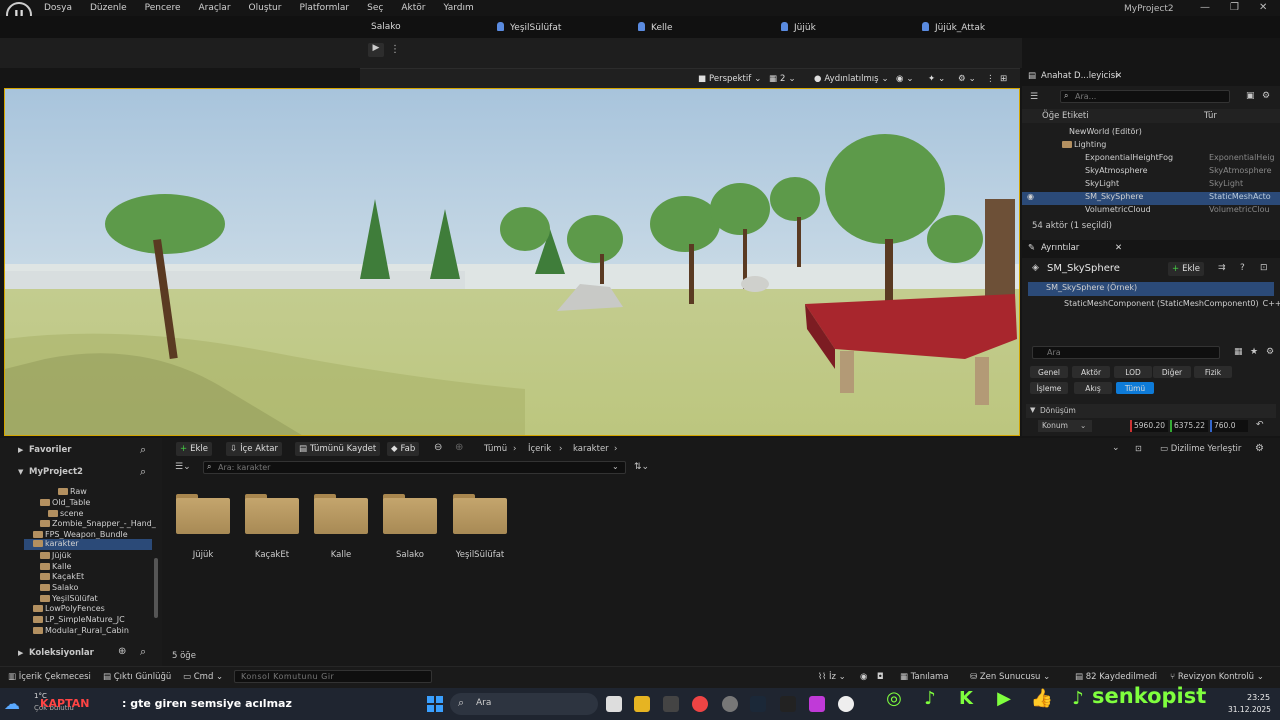 The image size is (1280, 720). What do you see at coordinates (58, 8) in the screenshot?
I see `menu-item-file: Dosya` at bounding box center [58, 8].